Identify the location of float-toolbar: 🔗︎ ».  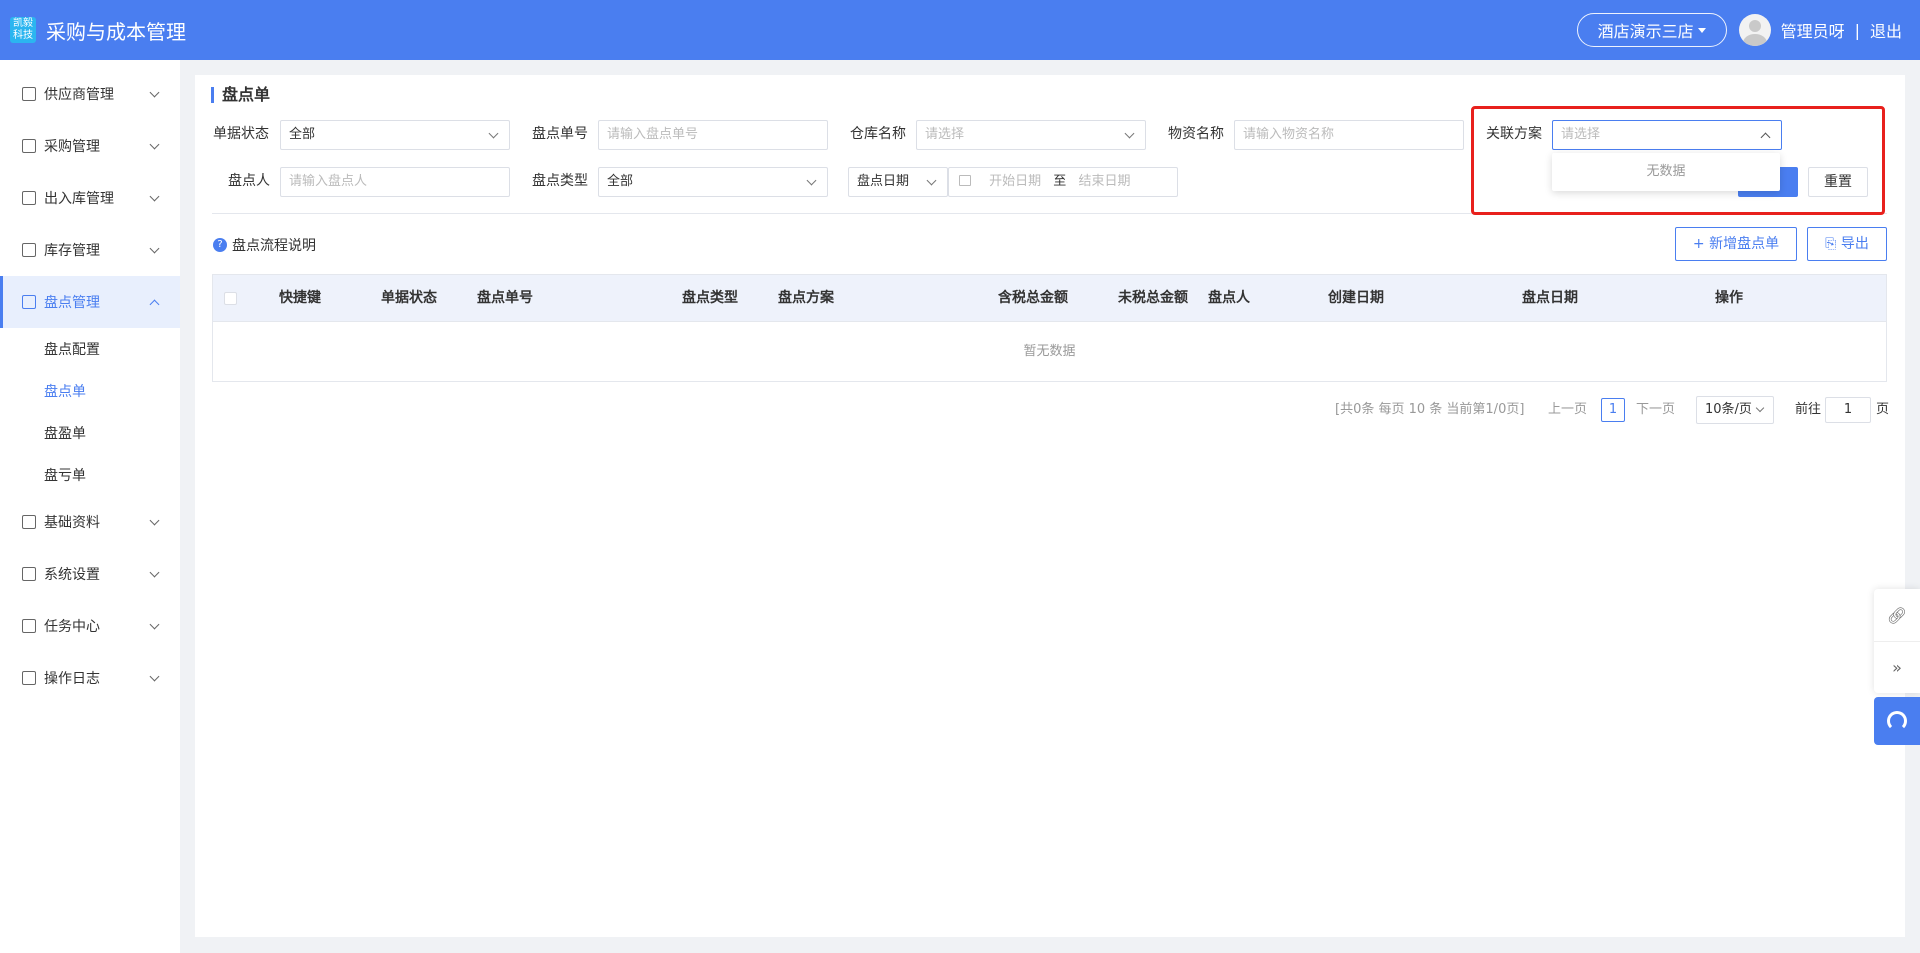
(1897, 641).